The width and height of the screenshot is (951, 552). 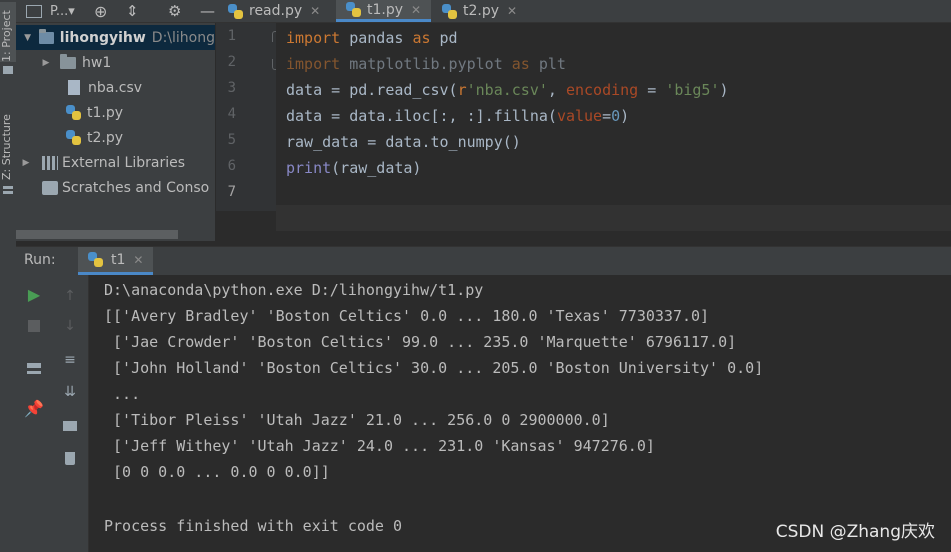 I want to click on code-line-1: import pandas as pd, so click(x=372, y=38).